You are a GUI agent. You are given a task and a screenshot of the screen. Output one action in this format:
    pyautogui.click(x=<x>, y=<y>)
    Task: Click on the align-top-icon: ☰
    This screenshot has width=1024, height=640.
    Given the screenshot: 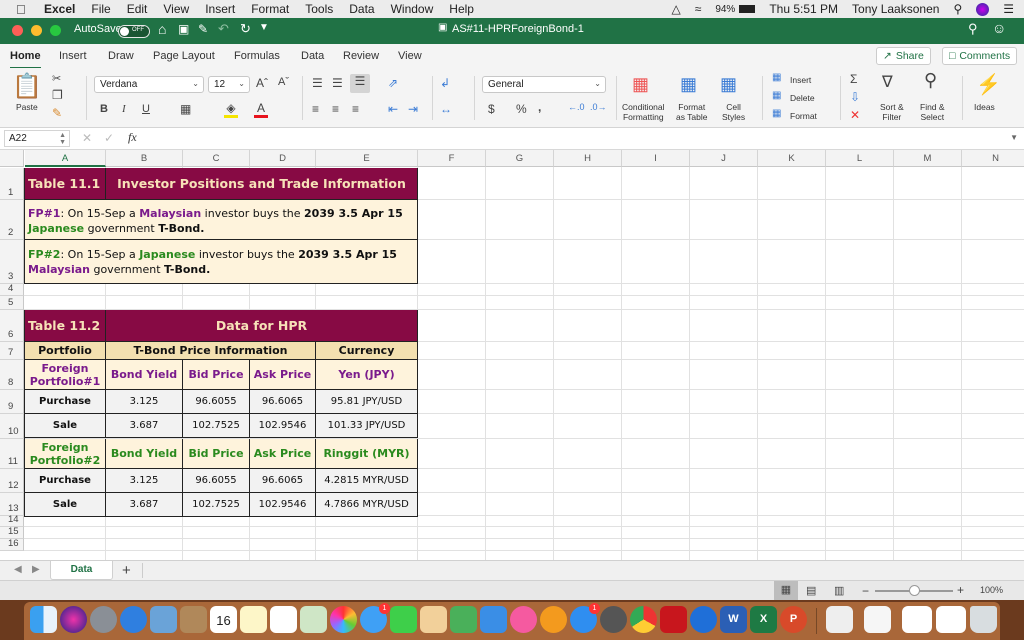 What is the action you would take?
    pyautogui.click(x=317, y=83)
    